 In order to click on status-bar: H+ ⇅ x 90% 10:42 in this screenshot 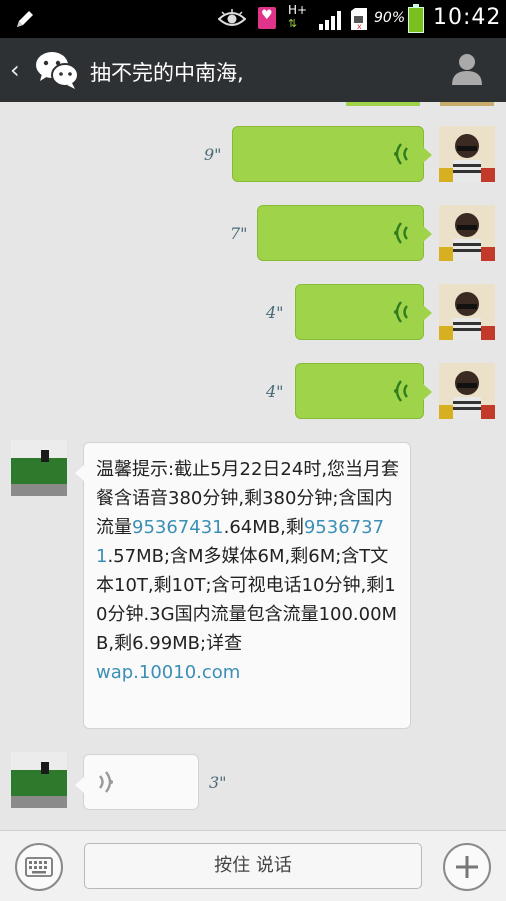, I will do `click(253, 19)`.